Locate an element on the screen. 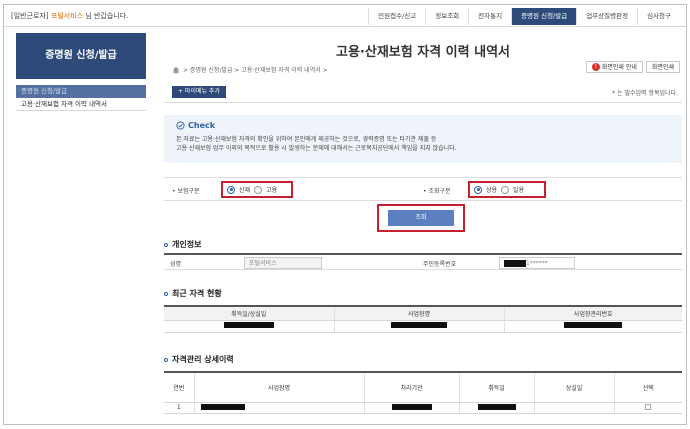 Image resolution: width=690 pixels, height=429 pixels. filter-row: • 보험구분 산재 고용 • 조회구분 상용 일용 is located at coordinates (423, 189).